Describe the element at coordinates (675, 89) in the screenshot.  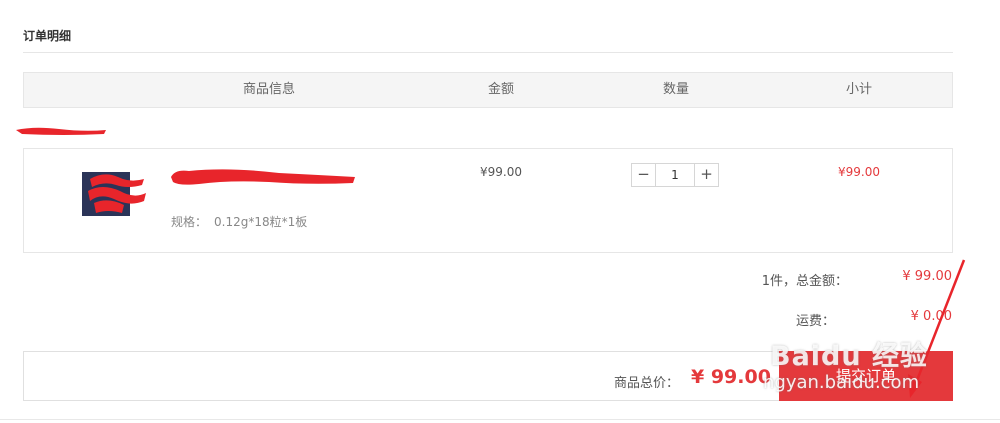
I see `header-quantity: 数量` at that location.